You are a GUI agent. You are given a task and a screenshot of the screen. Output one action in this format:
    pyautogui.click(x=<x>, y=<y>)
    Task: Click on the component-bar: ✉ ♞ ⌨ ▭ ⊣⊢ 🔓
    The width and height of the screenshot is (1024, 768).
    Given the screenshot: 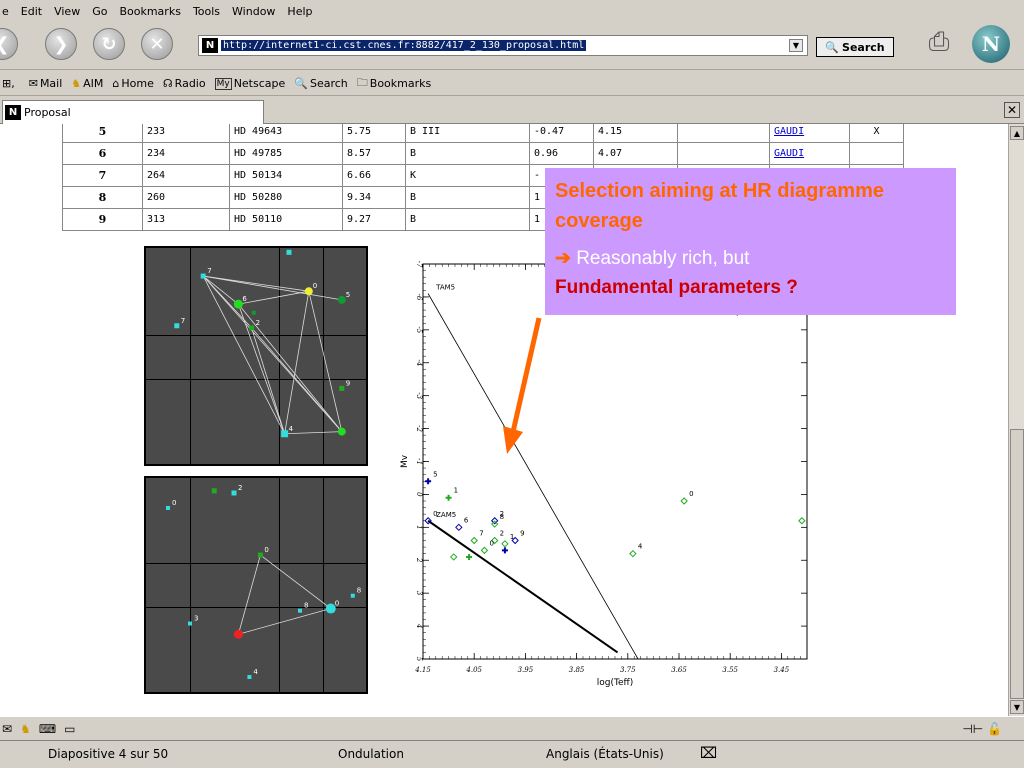 What is the action you would take?
    pyautogui.click(x=512, y=728)
    